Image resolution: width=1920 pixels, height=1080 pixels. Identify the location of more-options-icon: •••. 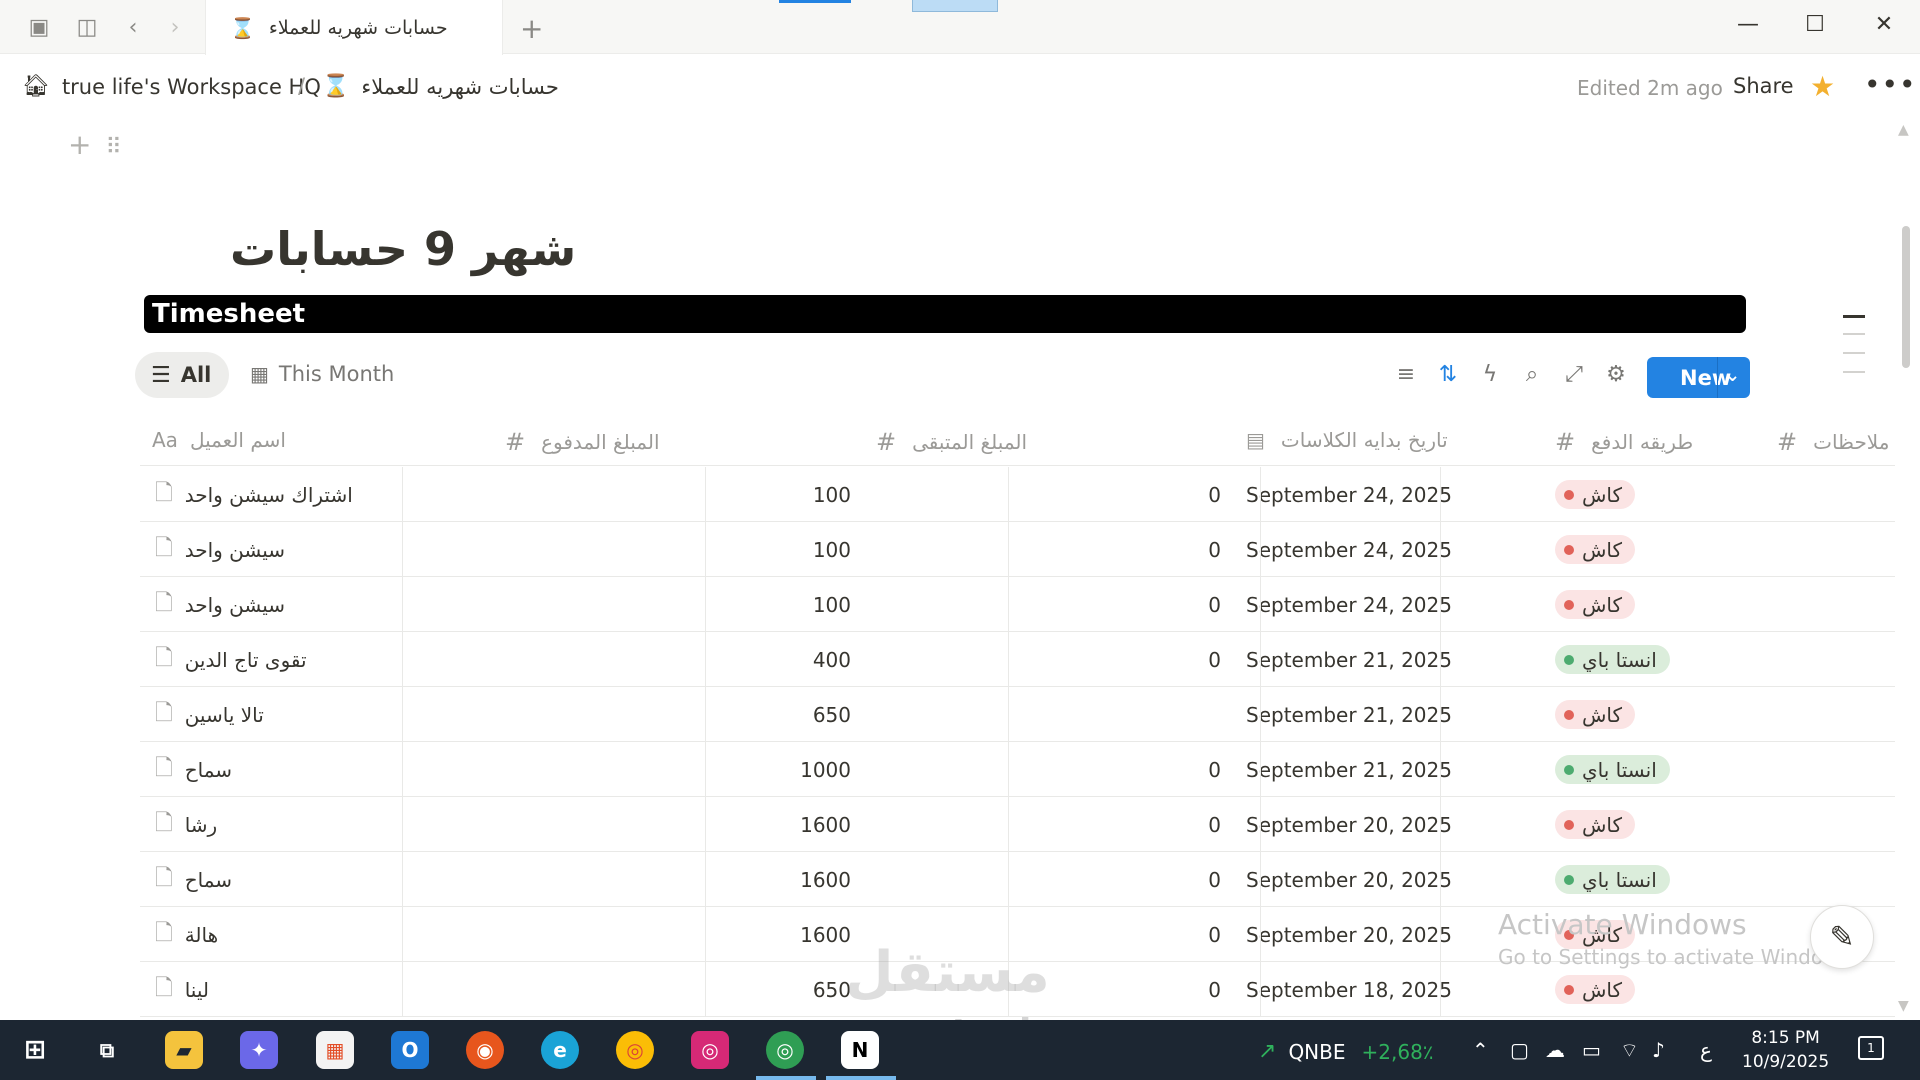
(1890, 84).